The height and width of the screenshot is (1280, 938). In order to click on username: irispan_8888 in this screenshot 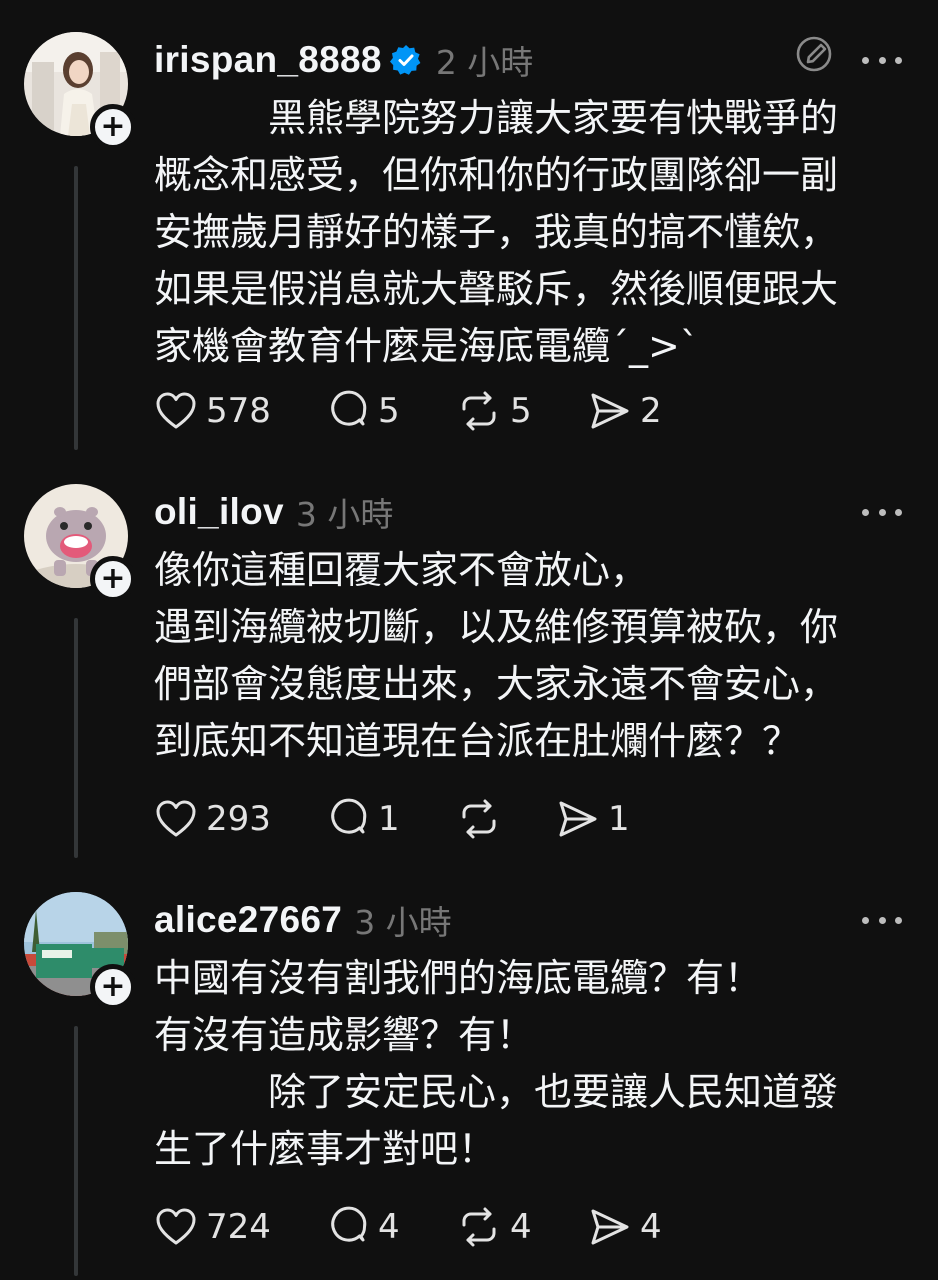, I will do `click(268, 60)`.